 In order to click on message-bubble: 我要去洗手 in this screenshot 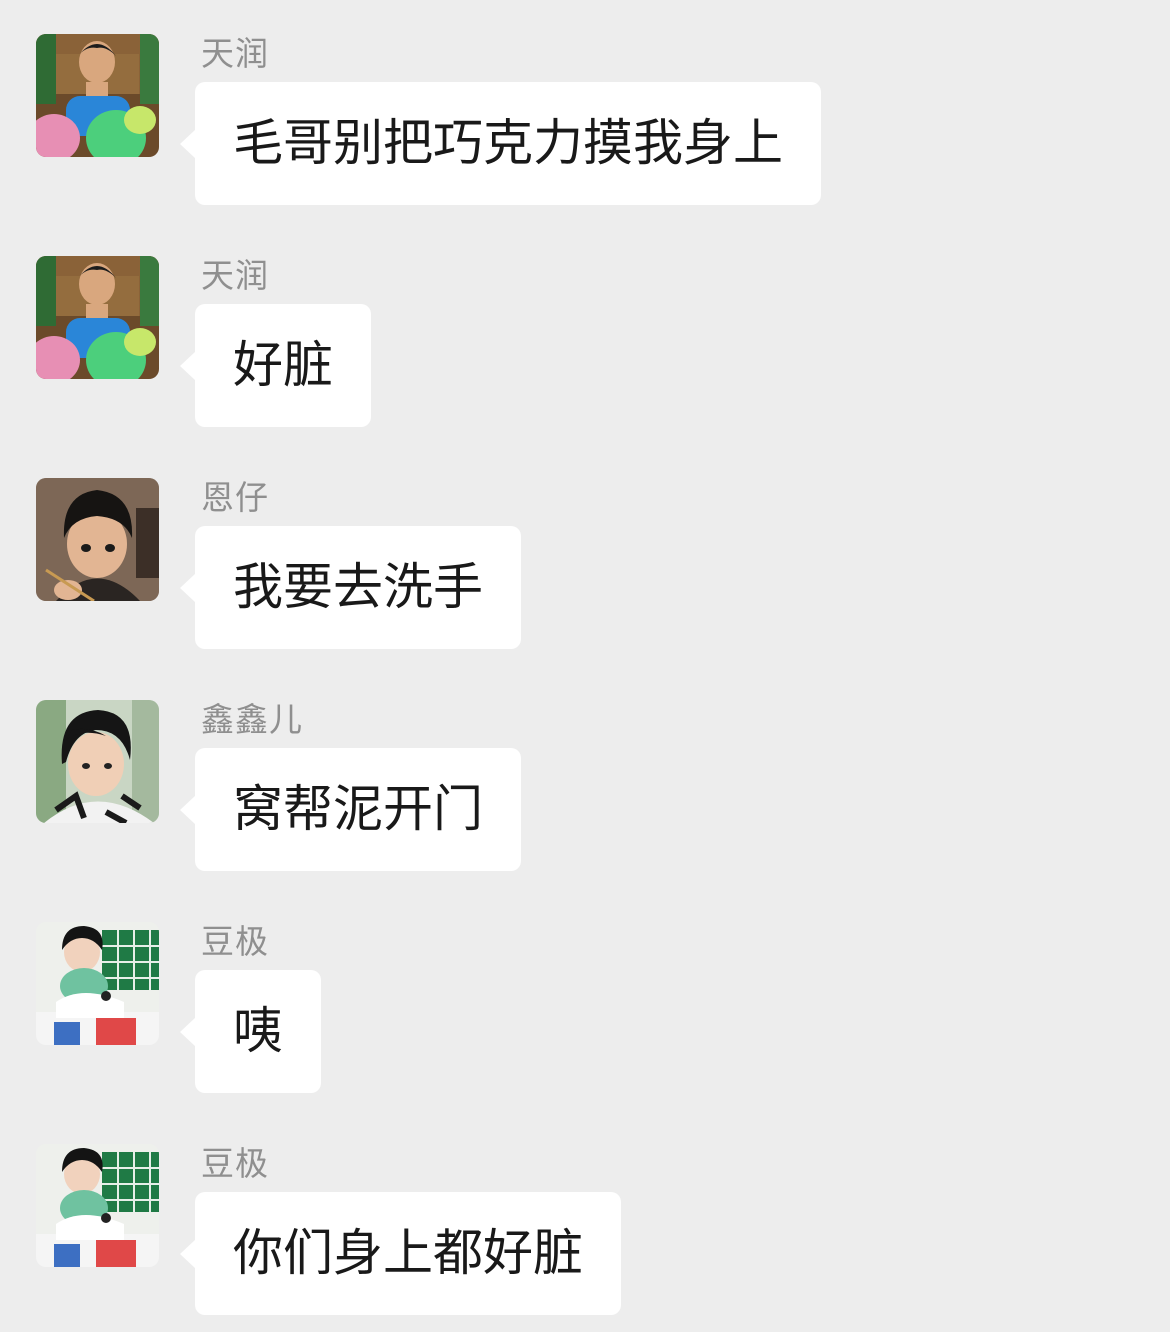, I will do `click(350, 587)`.